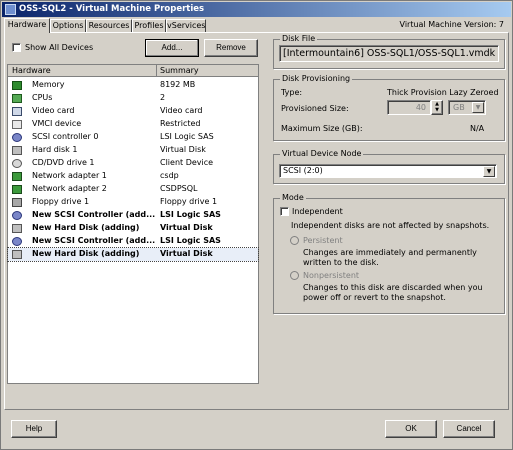  Describe the element at coordinates (293, 197) in the screenshot. I see `mode-title: Mode` at that location.